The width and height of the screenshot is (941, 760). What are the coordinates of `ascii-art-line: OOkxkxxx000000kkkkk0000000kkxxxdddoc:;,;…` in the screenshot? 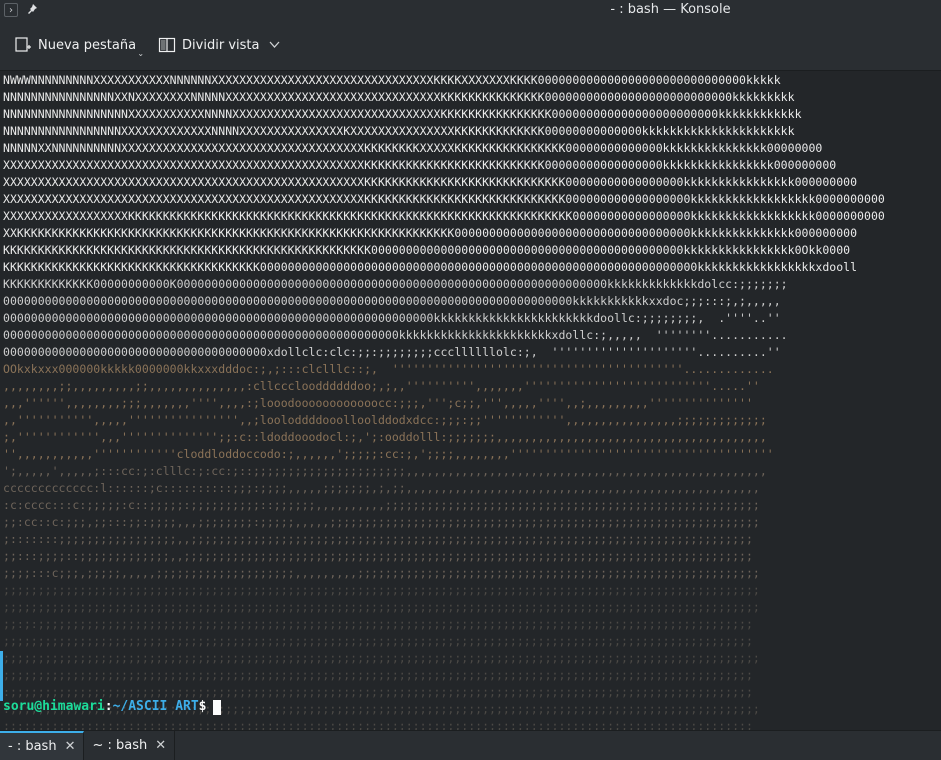 It's located at (388, 369).